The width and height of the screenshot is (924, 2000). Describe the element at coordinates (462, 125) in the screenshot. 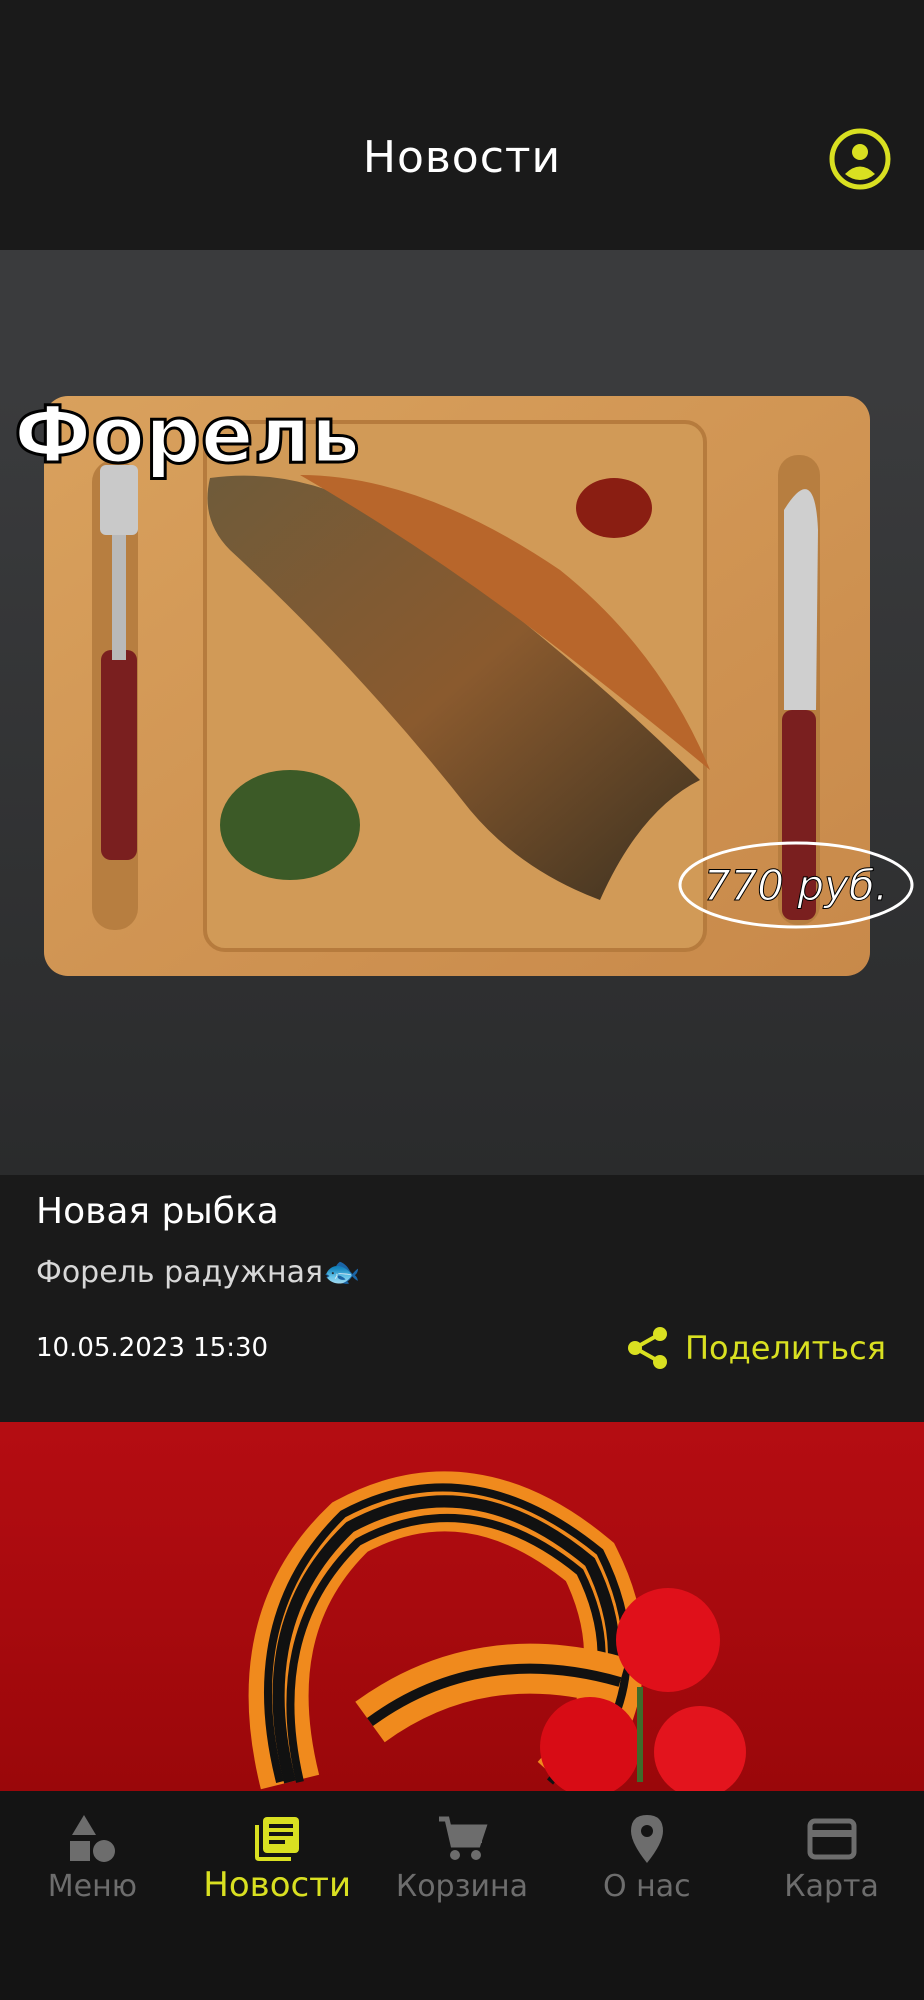

I see `app-header: Новости` at that location.